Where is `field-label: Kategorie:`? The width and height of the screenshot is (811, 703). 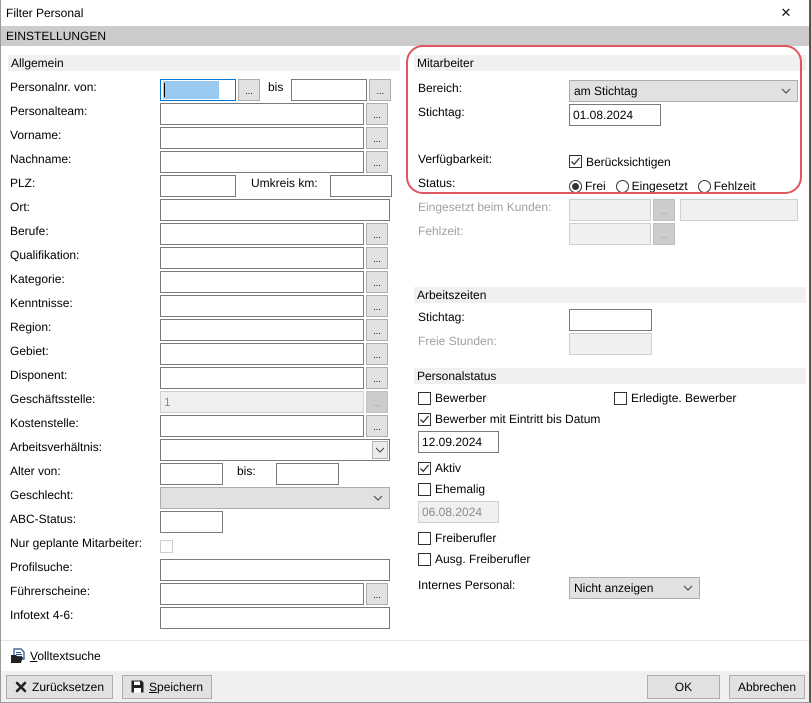
field-label: Kategorie: is located at coordinates (38, 278).